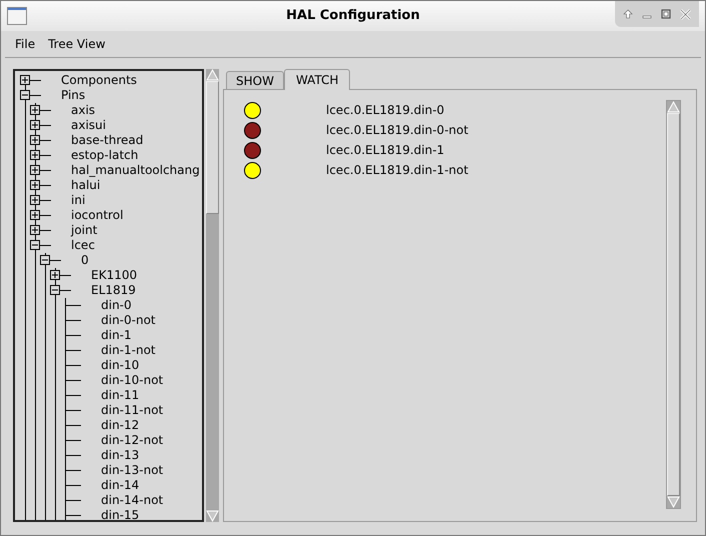 The height and width of the screenshot is (536, 706). What do you see at coordinates (132, 440) in the screenshot?
I see `tree-item: din-12-not` at bounding box center [132, 440].